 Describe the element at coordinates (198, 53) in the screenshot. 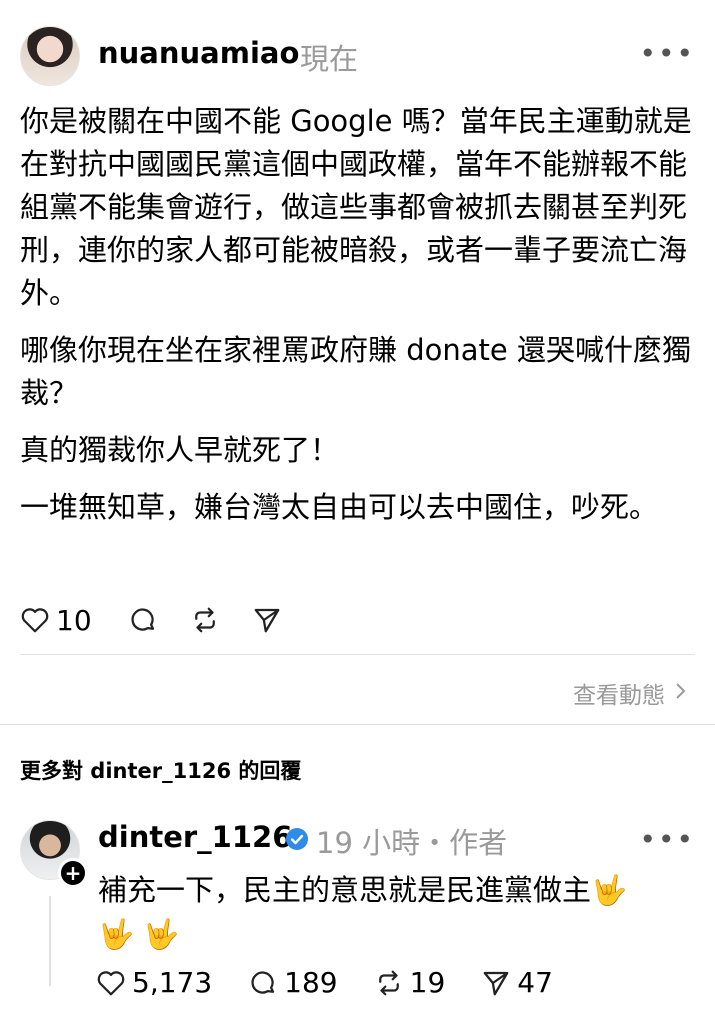

I see `username: nuanuamiao` at that location.